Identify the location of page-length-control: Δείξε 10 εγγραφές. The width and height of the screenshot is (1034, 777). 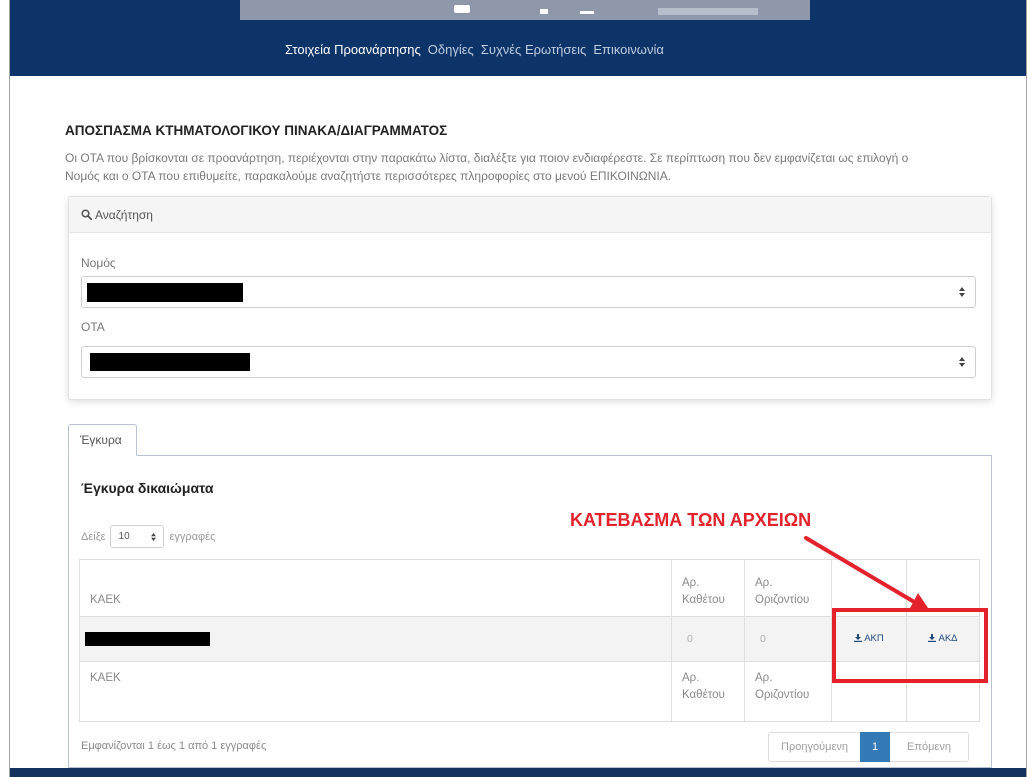
(148, 536).